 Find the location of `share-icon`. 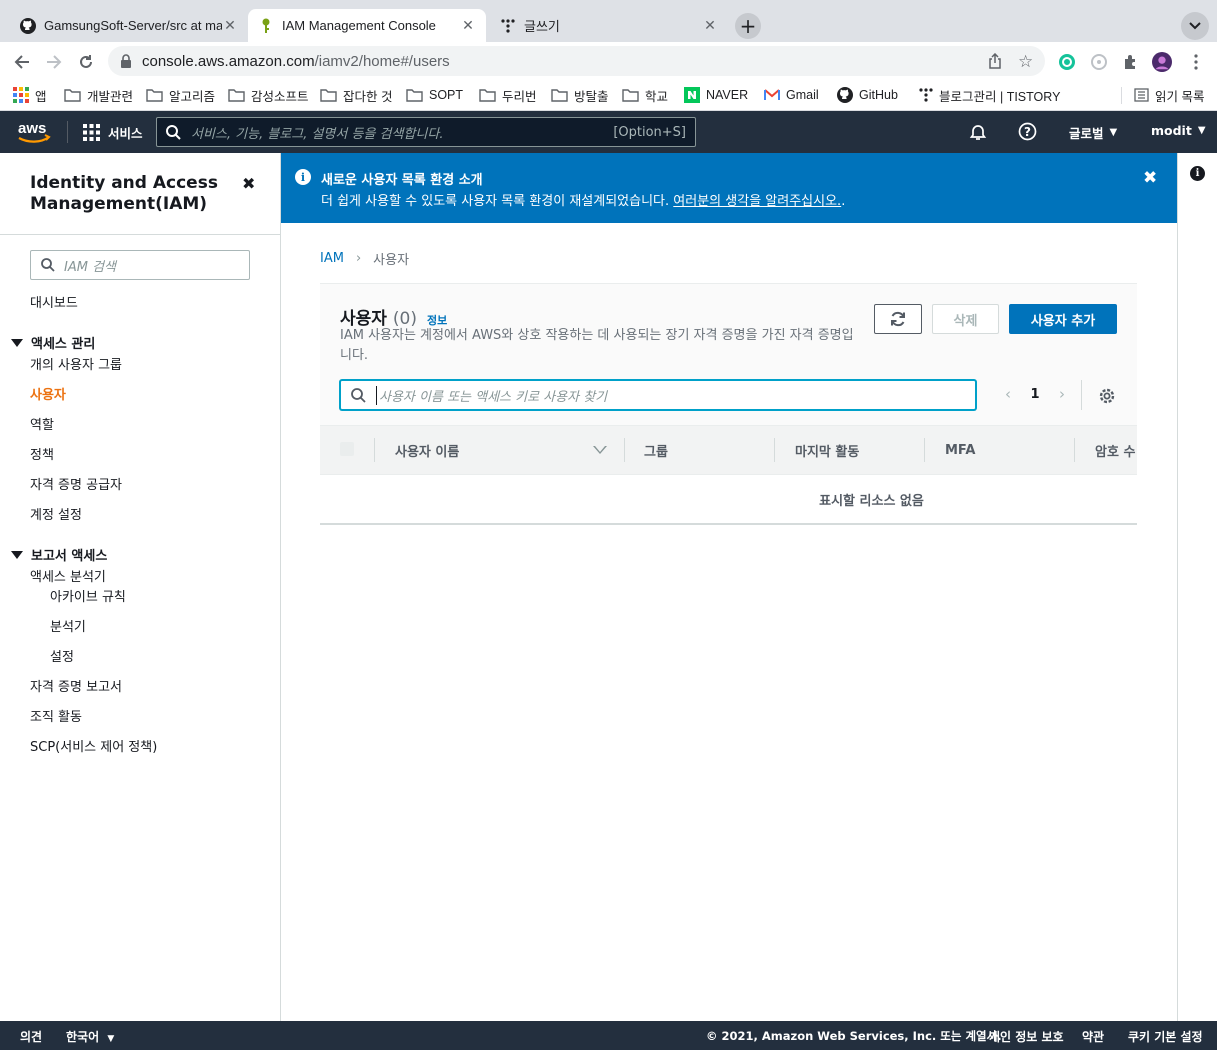

share-icon is located at coordinates (995, 61).